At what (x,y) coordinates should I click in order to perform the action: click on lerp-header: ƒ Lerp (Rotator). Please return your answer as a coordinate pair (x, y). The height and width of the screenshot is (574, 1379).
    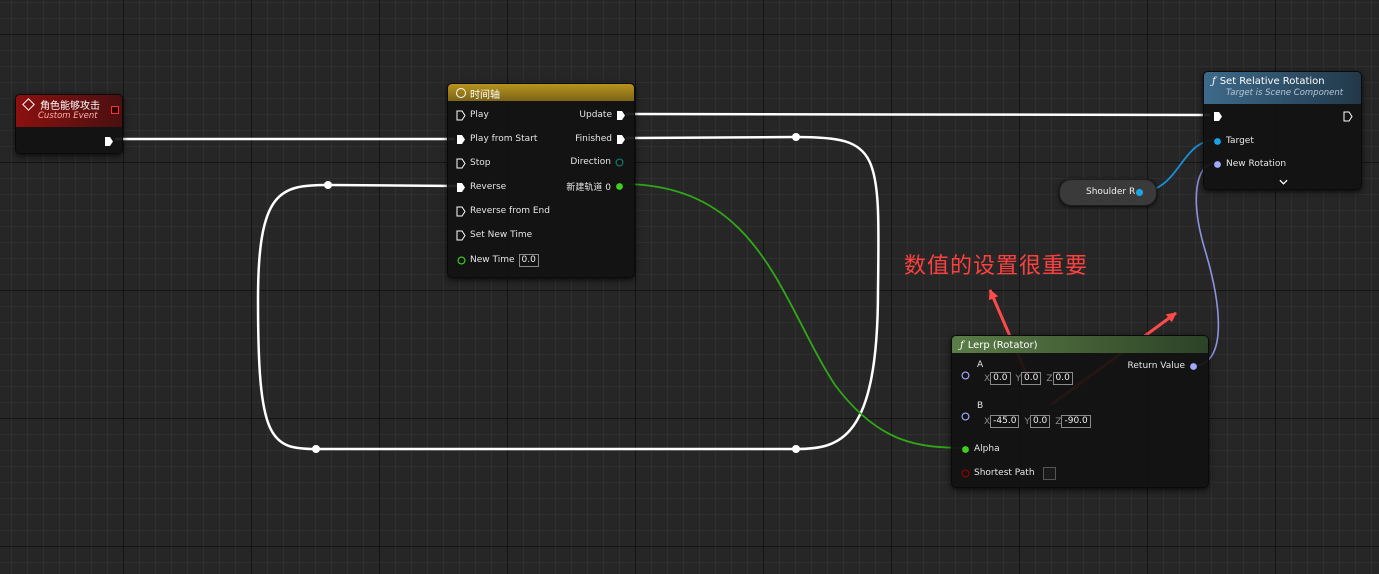
    Looking at the image, I should click on (1080, 344).